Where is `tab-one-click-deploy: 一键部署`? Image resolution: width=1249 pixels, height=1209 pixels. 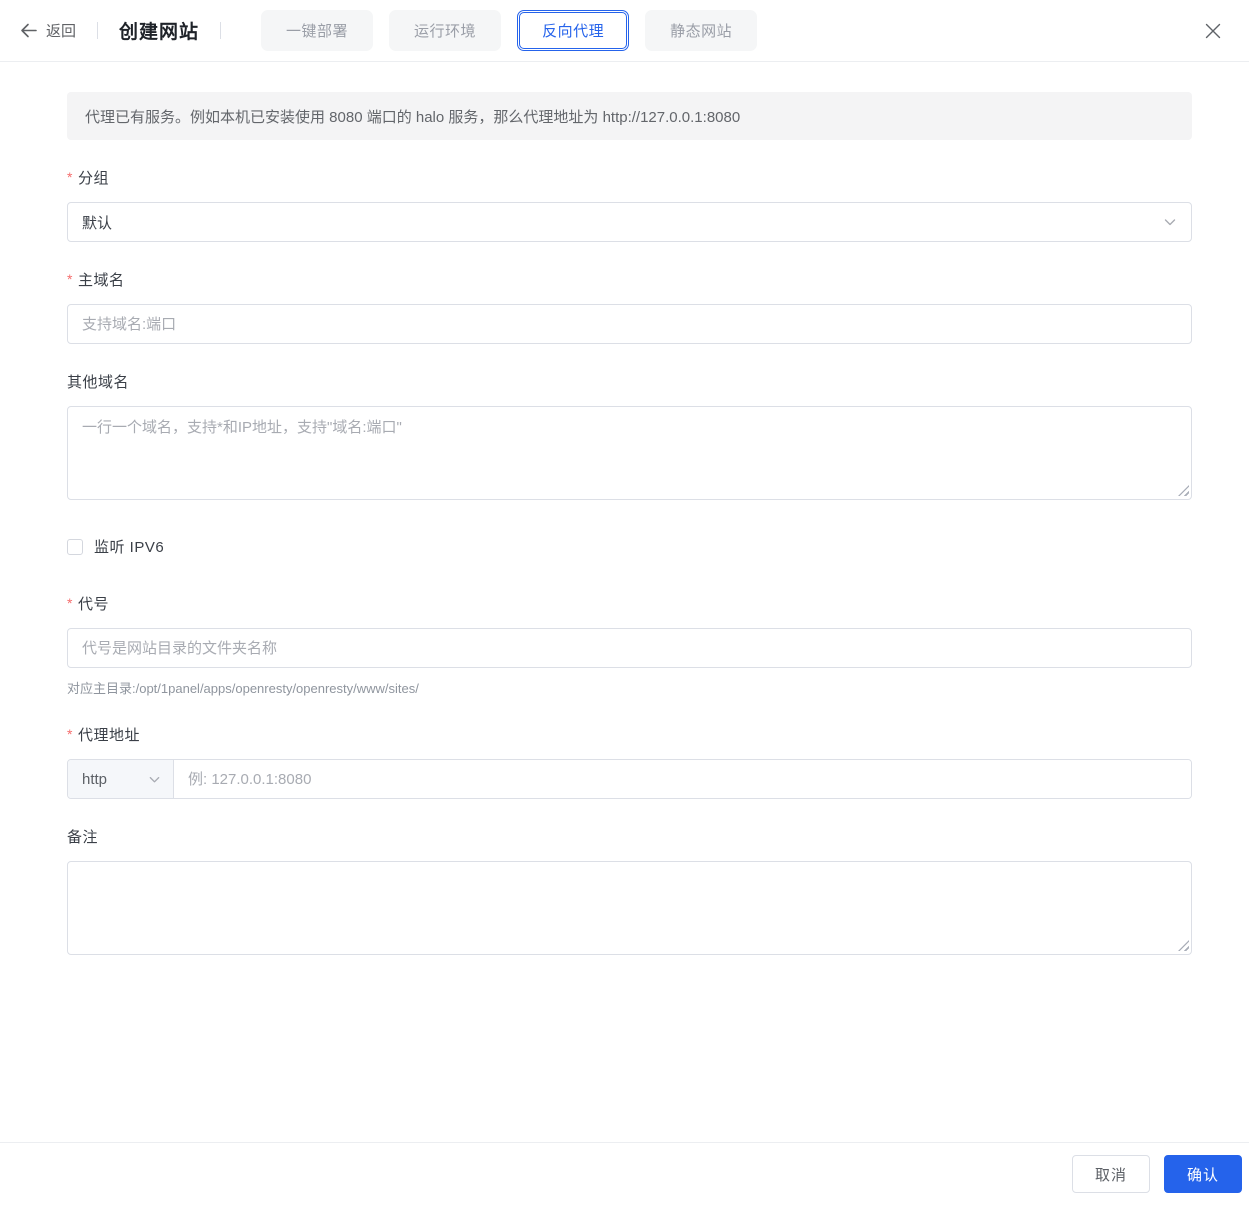
tab-one-click-deploy: 一键部署 is located at coordinates (317, 30).